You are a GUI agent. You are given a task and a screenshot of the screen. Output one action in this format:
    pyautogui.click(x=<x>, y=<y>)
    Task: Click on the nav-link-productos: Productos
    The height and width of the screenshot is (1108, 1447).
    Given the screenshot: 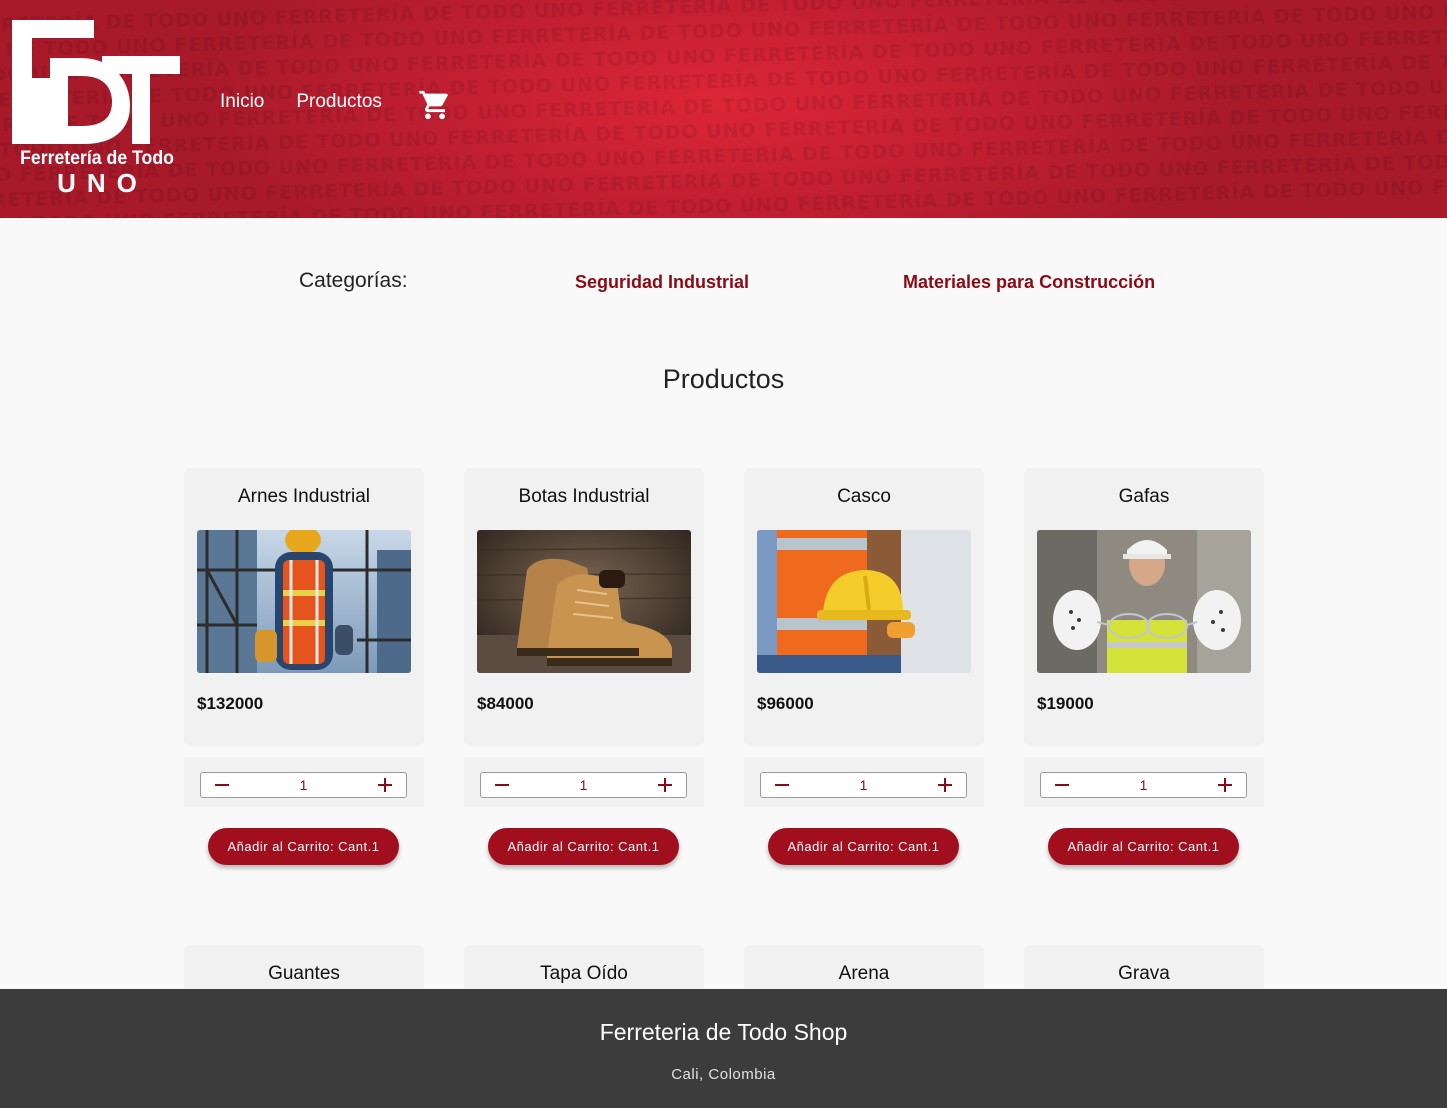 What is the action you would take?
    pyautogui.click(x=339, y=102)
    